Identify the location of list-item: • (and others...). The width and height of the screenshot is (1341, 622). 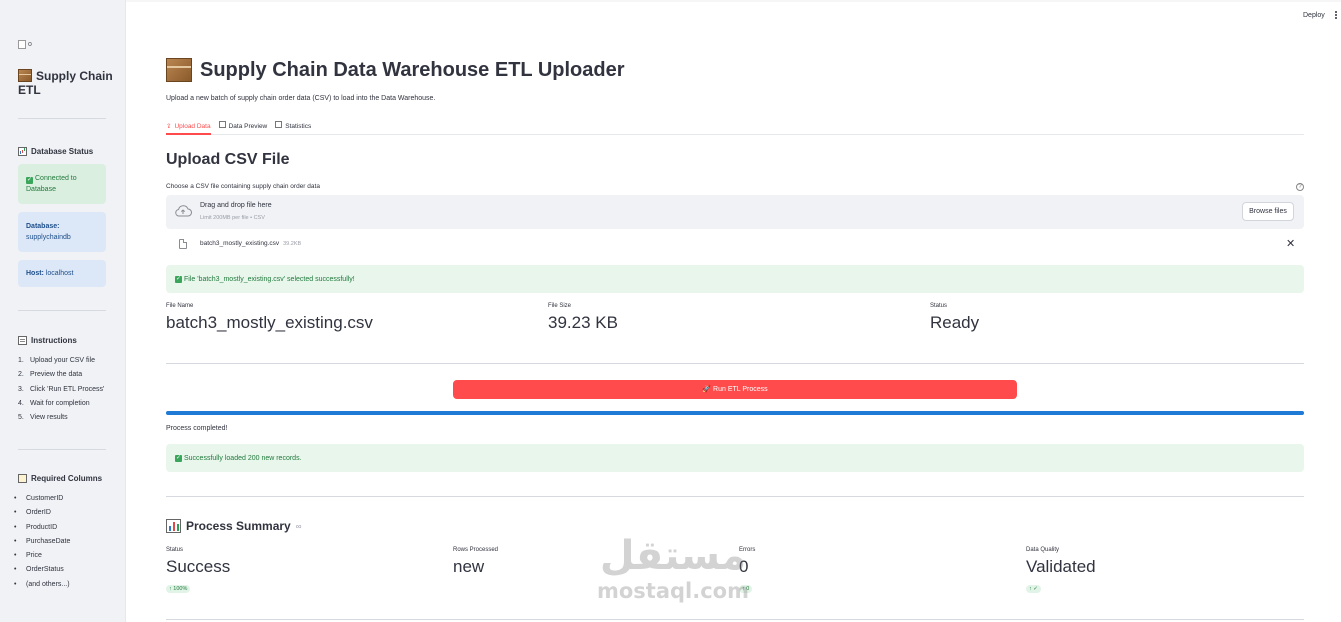
(42, 584).